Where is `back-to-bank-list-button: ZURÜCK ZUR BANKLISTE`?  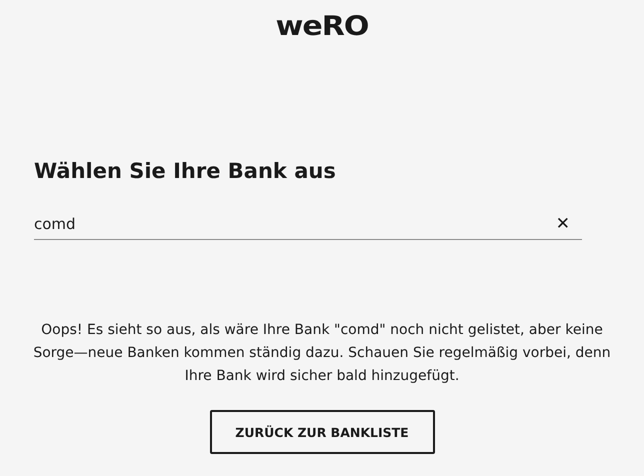 back-to-bank-list-button: ZURÜCK ZUR BANKLISTE is located at coordinates (322, 432).